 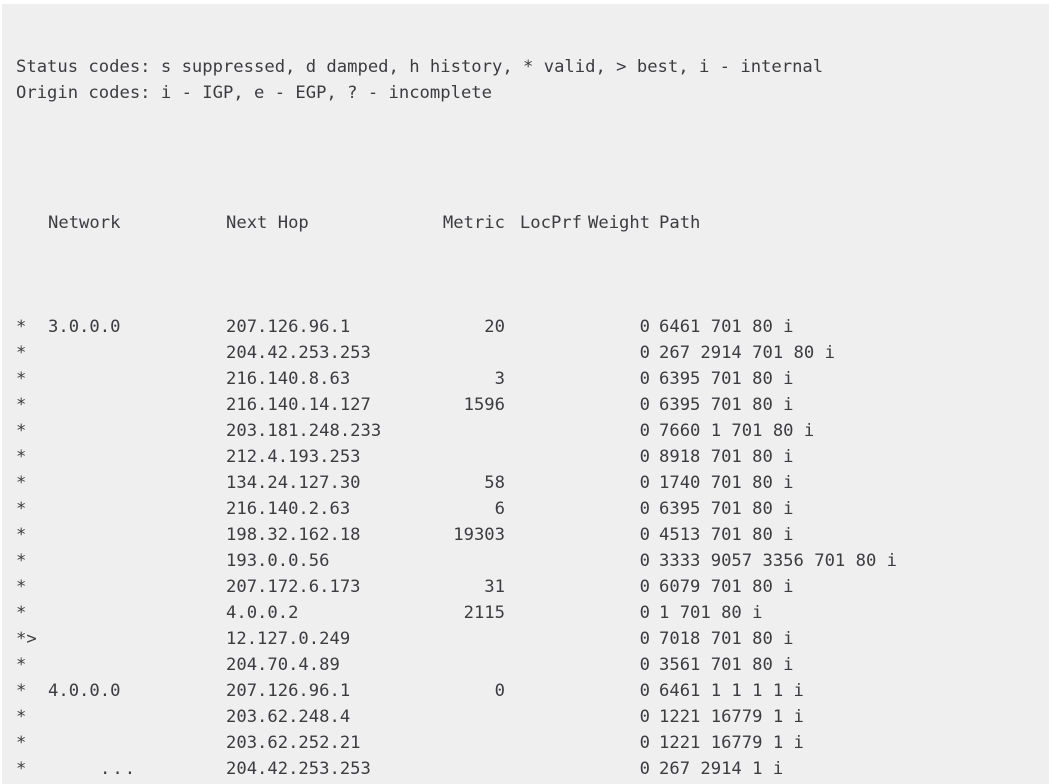 What do you see at coordinates (525, 483) in the screenshot?
I see `table-row: * 134.24.127.30 58 0 1740 701 80 i` at bounding box center [525, 483].